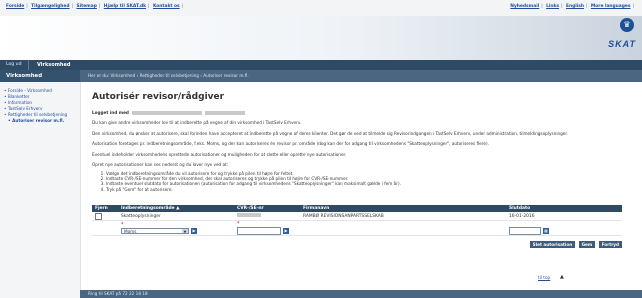 The image size is (642, 298). What do you see at coordinates (364, 189) in the screenshot?
I see `step-item: Tryk på "Gem" for at autorisere.` at bounding box center [364, 189].